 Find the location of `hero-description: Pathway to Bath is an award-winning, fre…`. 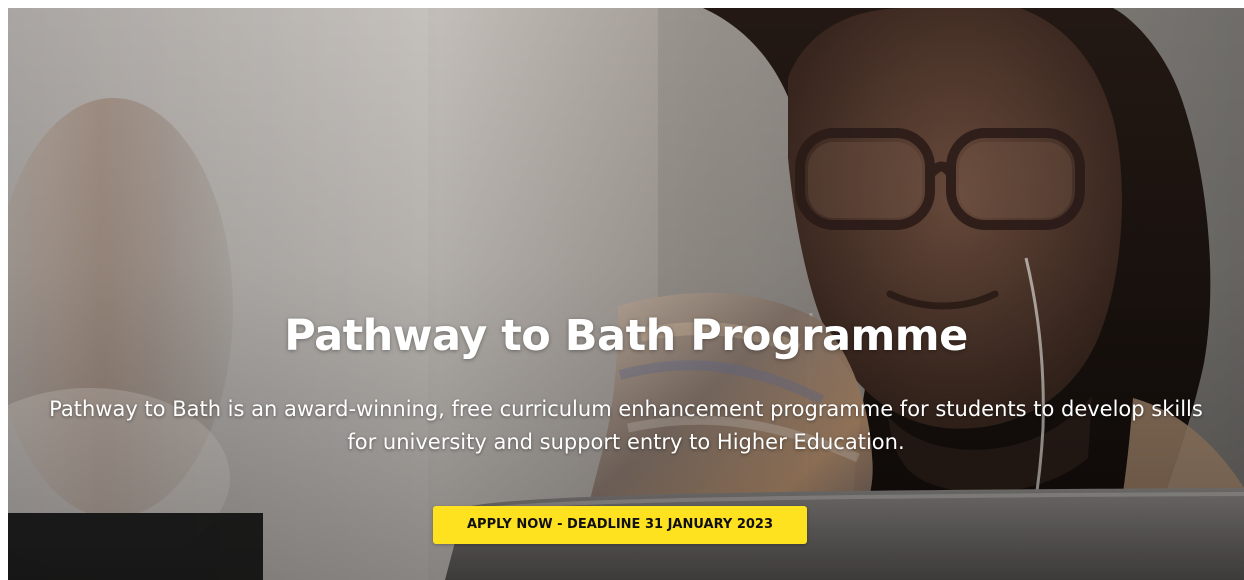

hero-description: Pathway to Bath is an award-winning, fre… is located at coordinates (626, 425).